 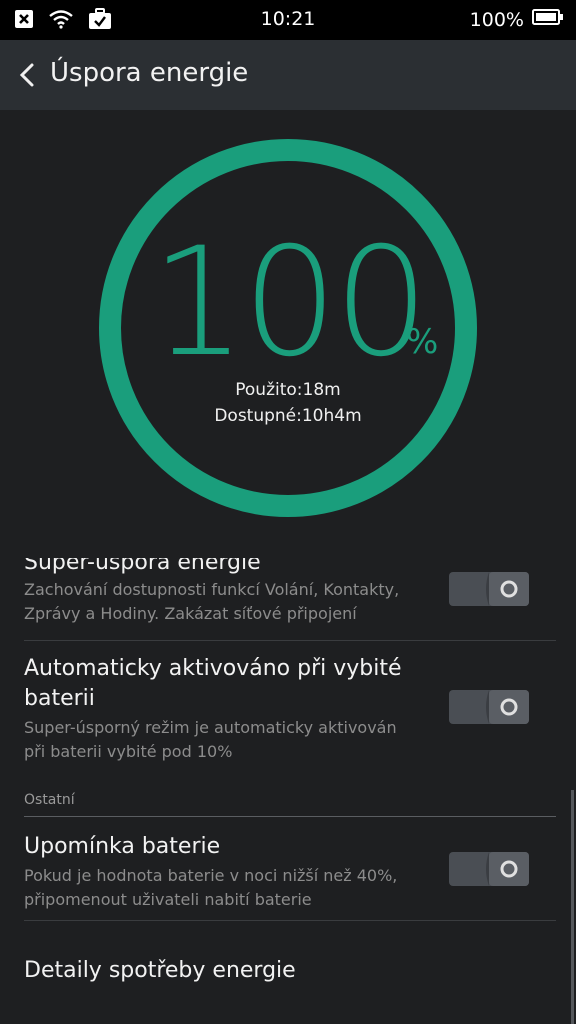 What do you see at coordinates (548, 19) in the screenshot?
I see `battery-icon` at bounding box center [548, 19].